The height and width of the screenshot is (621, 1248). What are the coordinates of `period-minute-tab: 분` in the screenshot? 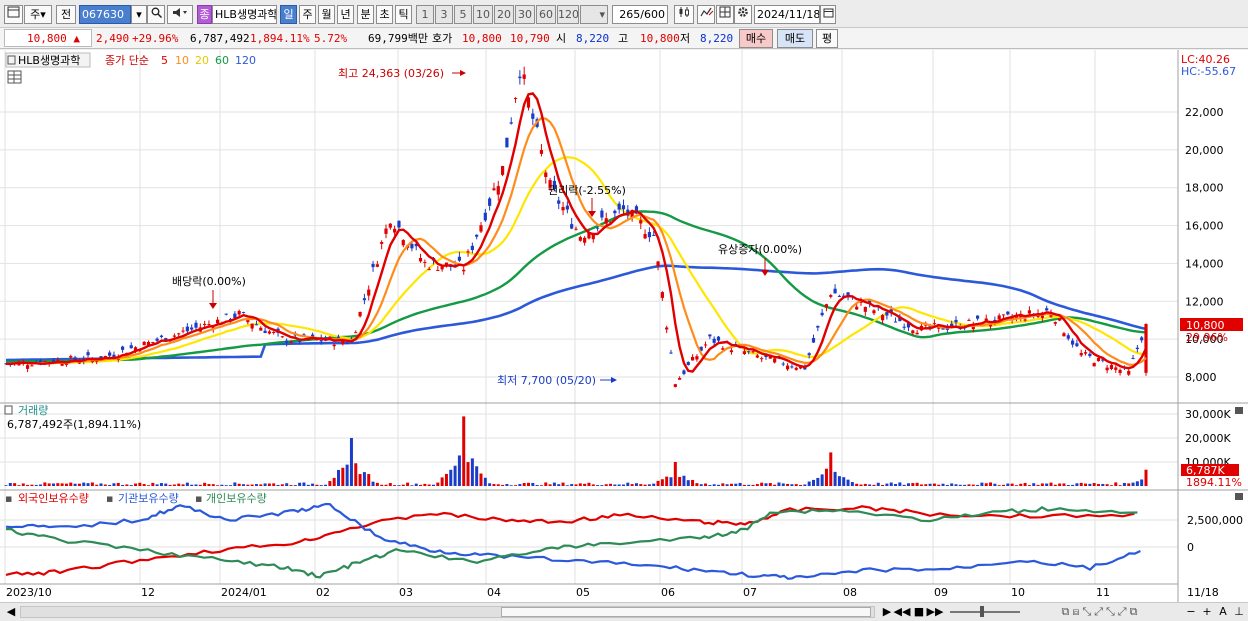 It's located at (365, 14).